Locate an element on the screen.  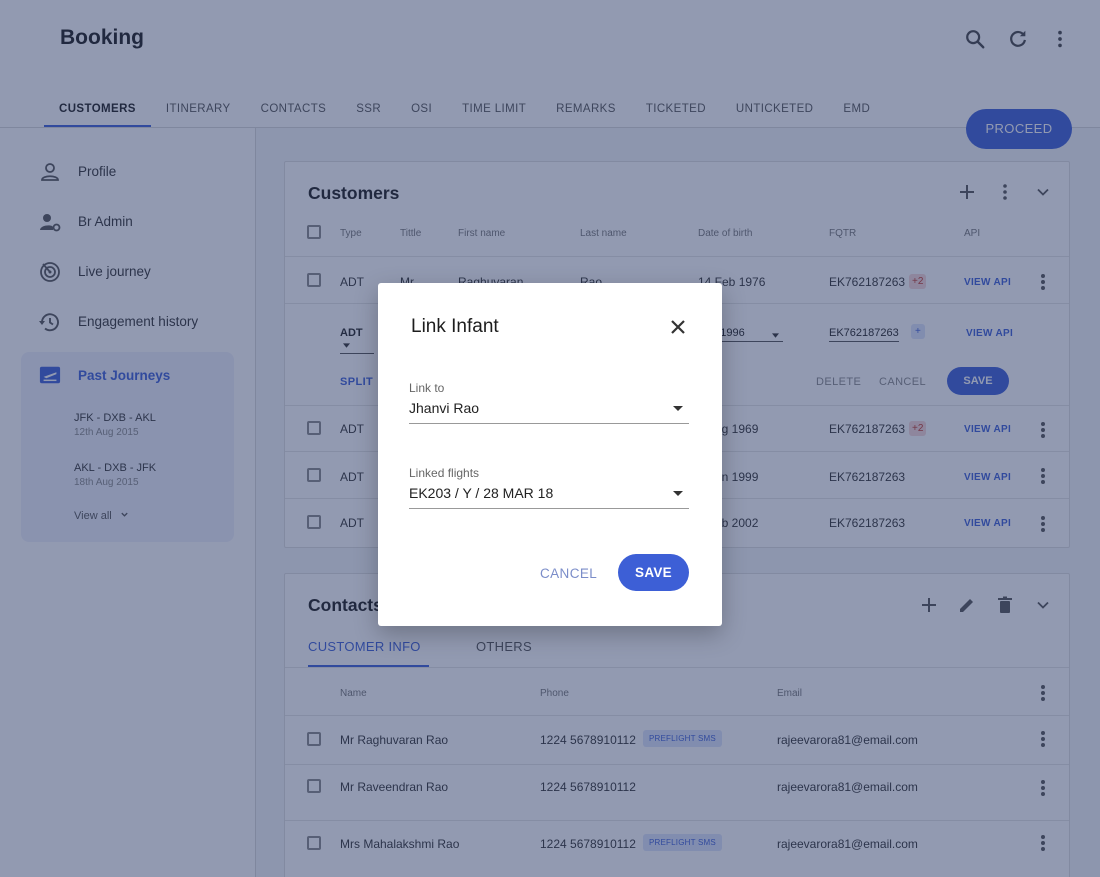
close-icon is located at coordinates (678, 327).